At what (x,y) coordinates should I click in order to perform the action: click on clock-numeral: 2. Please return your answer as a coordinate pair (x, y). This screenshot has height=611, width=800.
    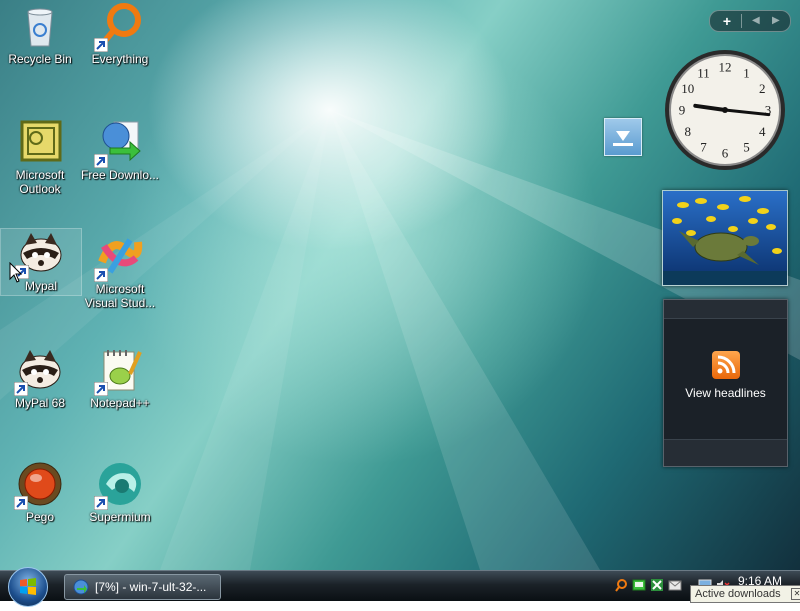
    Looking at the image, I should click on (762, 88).